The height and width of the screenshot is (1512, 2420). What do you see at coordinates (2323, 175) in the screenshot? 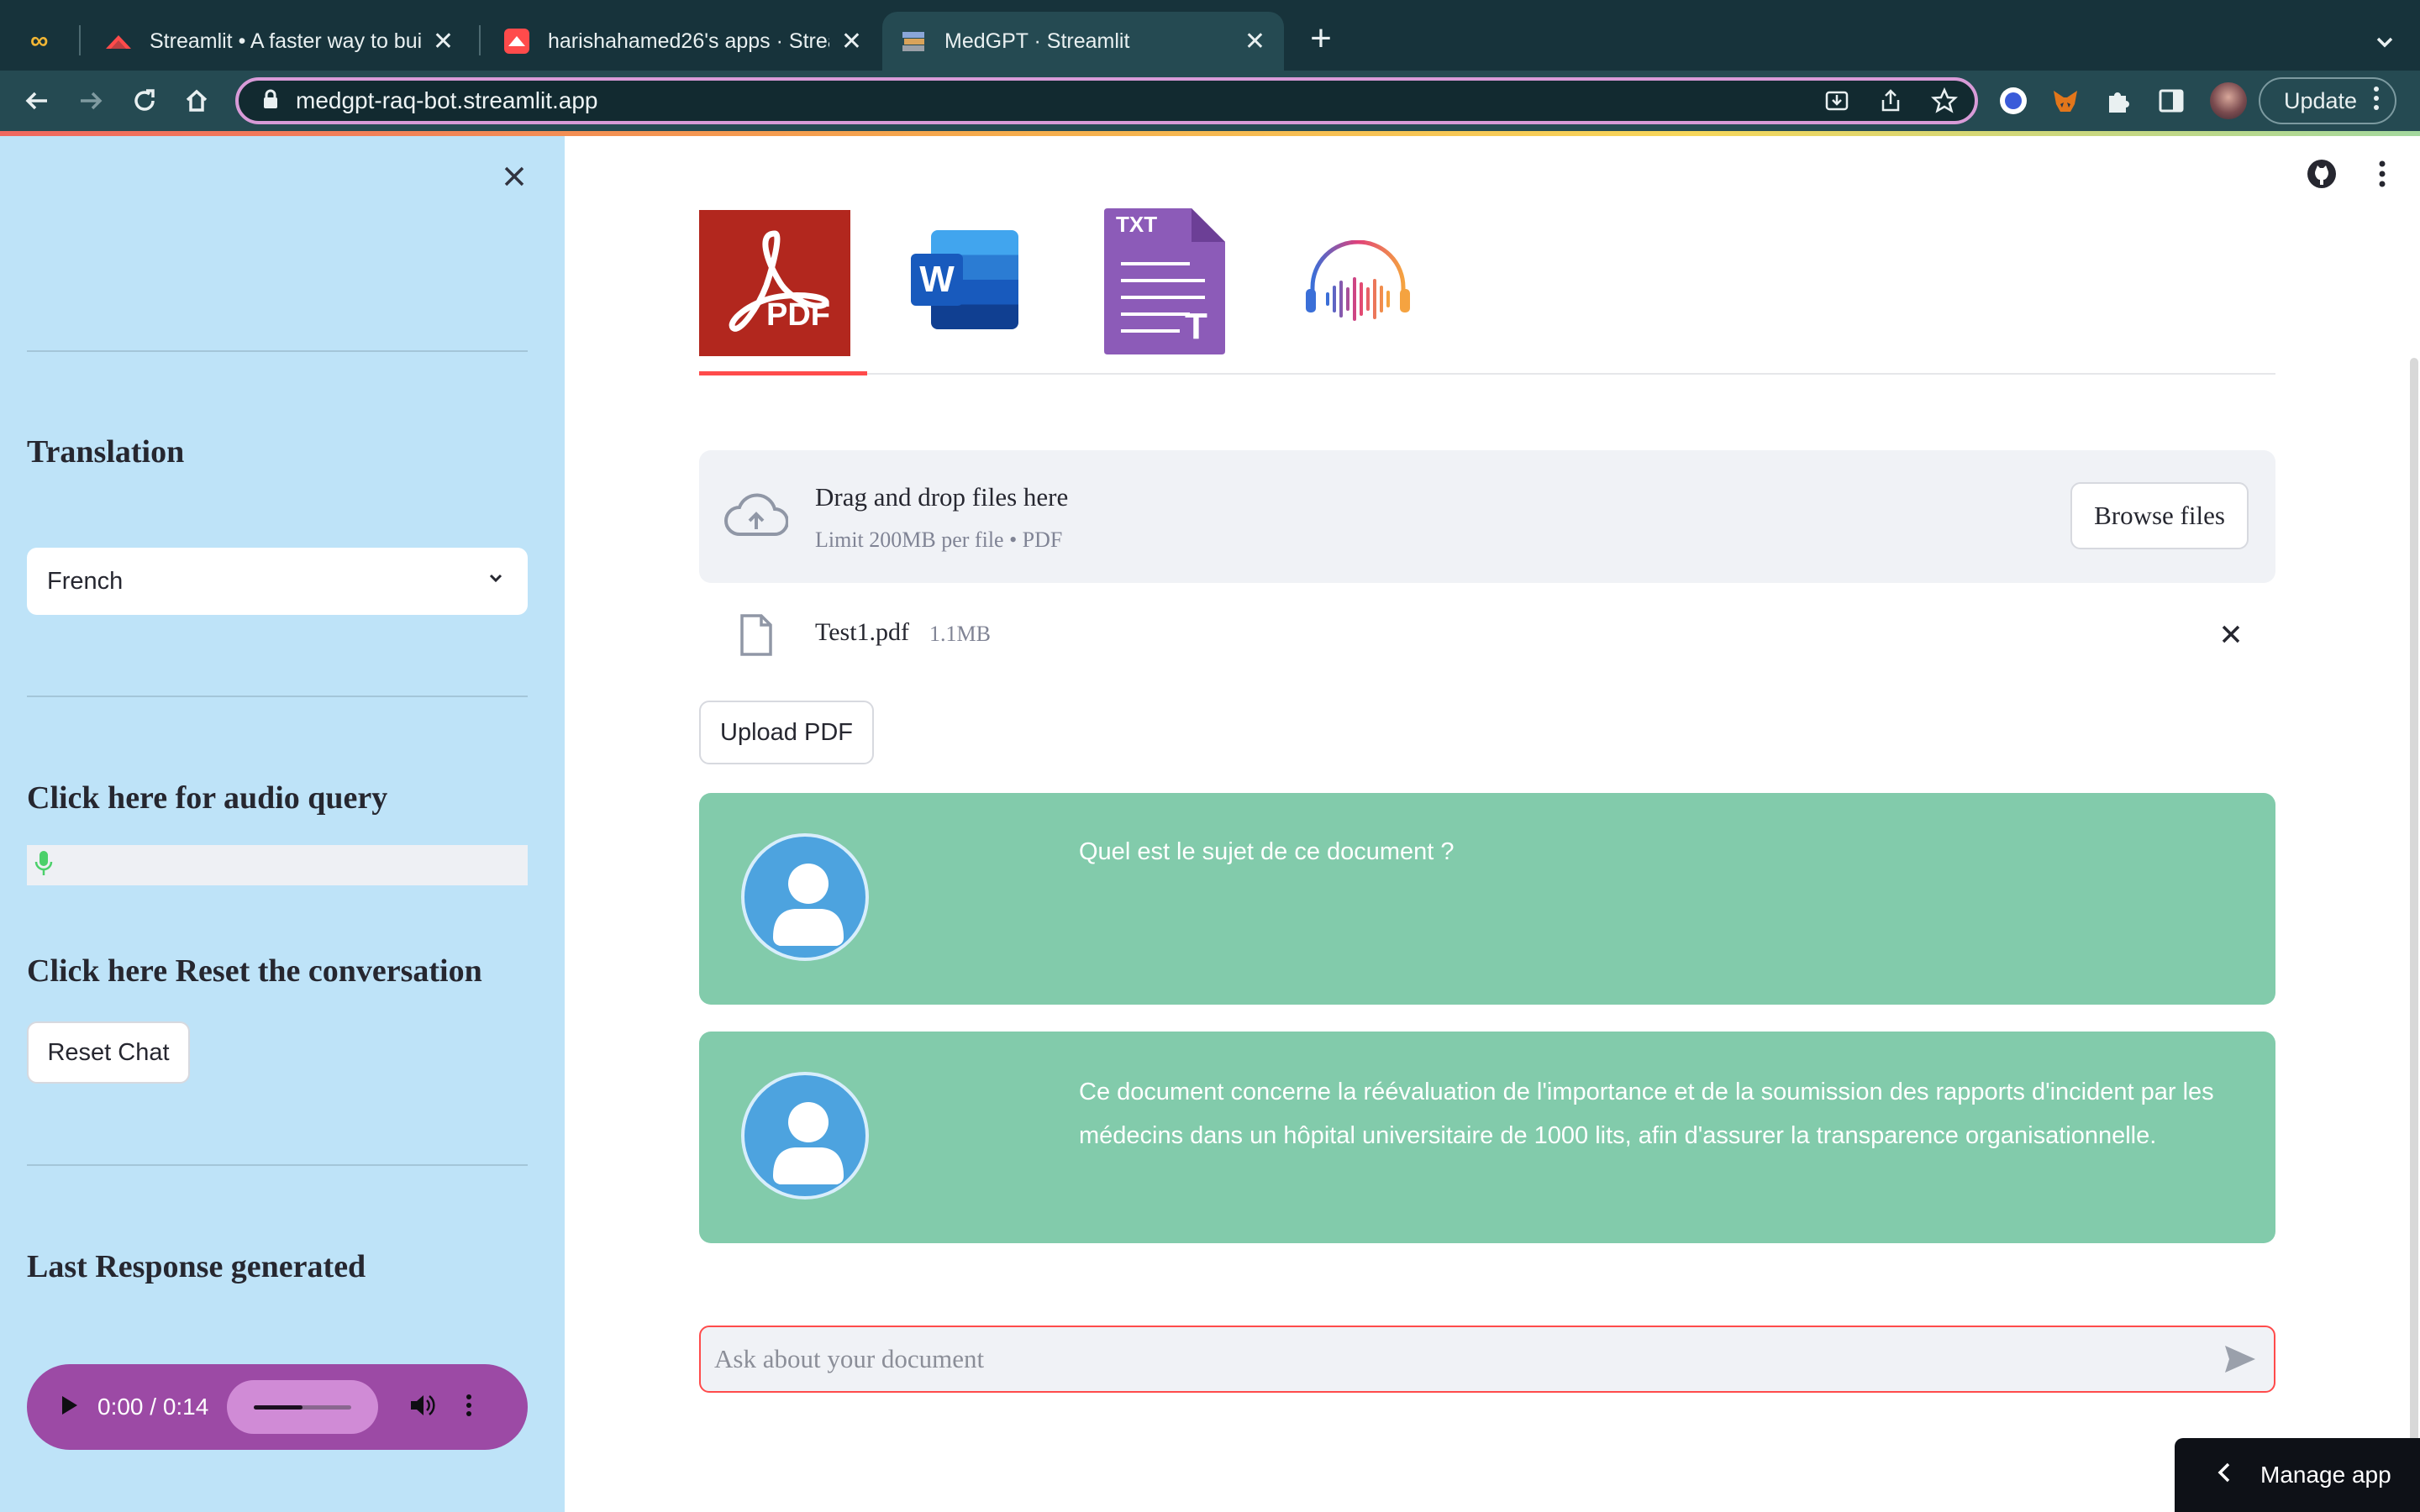
I see `github-icon` at bounding box center [2323, 175].